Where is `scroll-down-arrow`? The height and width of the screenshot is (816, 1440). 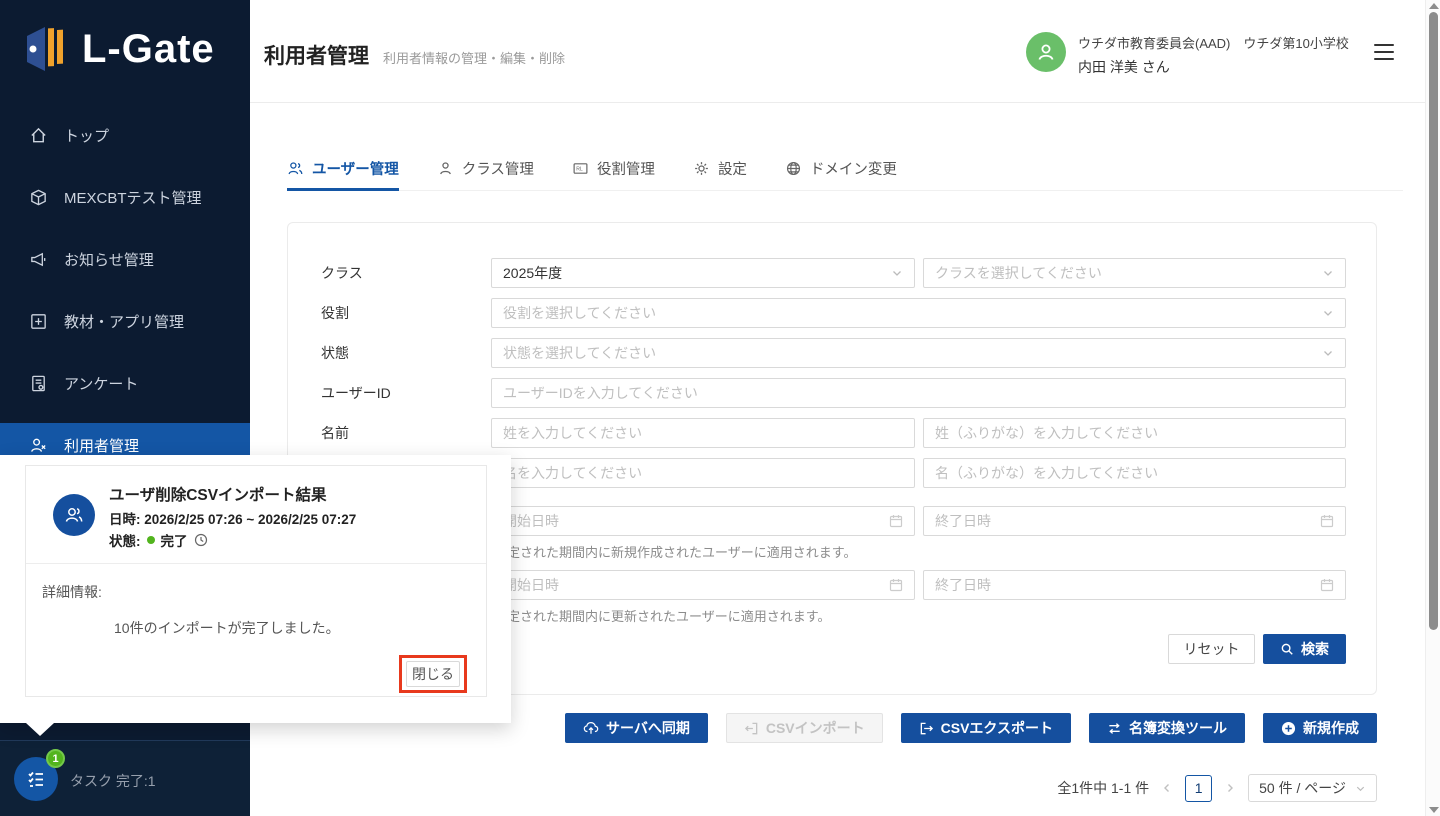
scroll-down-arrow is located at coordinates (1434, 810).